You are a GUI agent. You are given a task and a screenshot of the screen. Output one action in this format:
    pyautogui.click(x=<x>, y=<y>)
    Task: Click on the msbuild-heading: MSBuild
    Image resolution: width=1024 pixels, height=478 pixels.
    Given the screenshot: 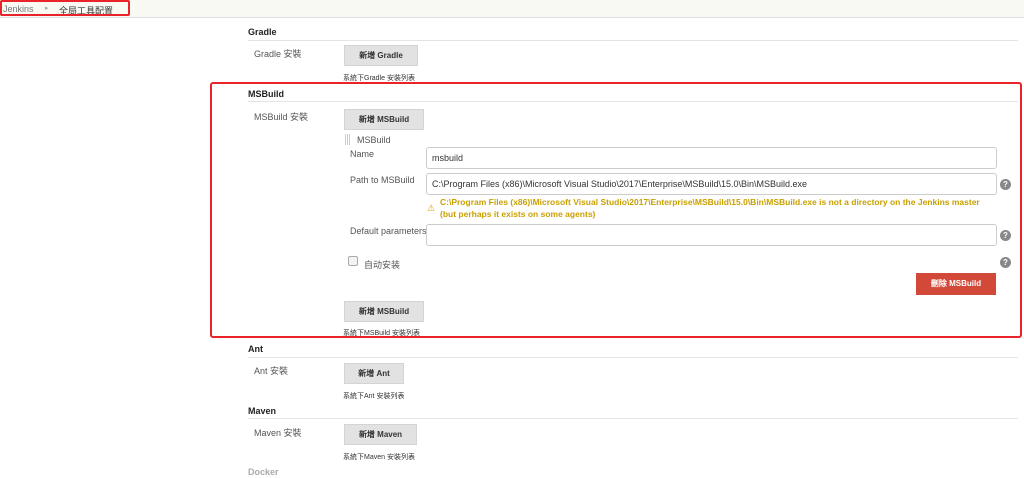 What is the action you would take?
    pyautogui.click(x=266, y=94)
    